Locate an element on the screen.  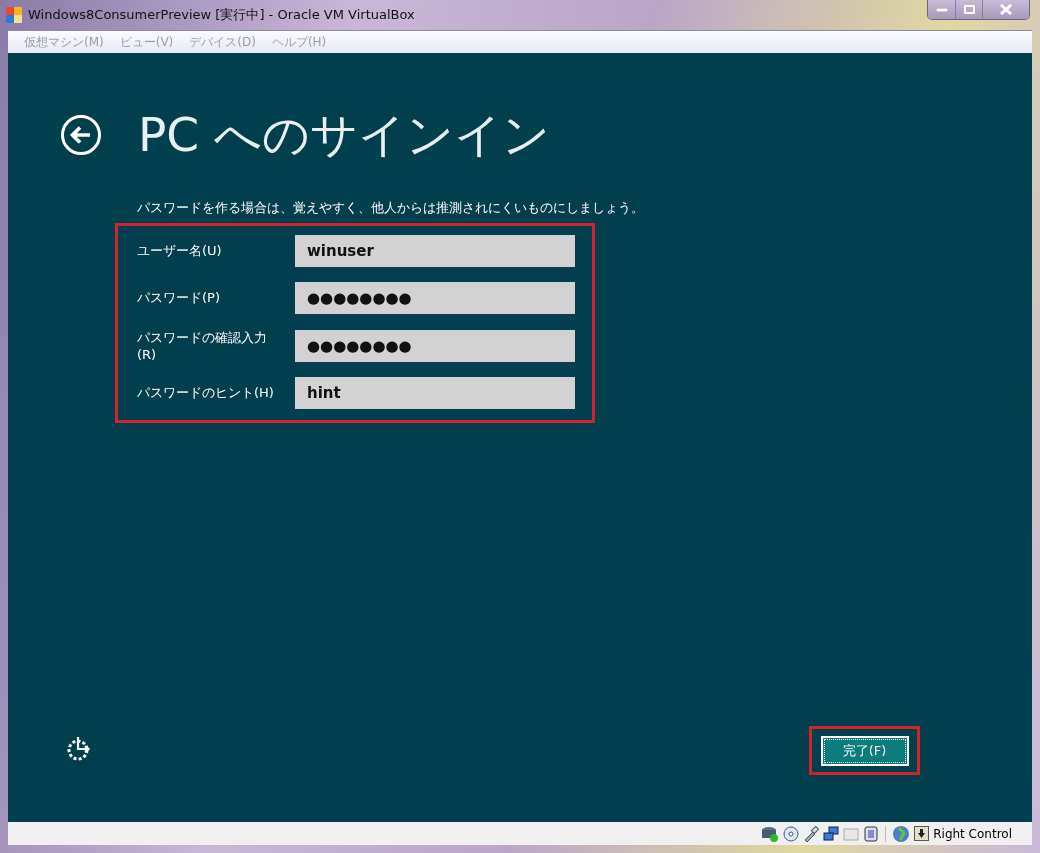
maximize-button is located at coordinates (968, 9).